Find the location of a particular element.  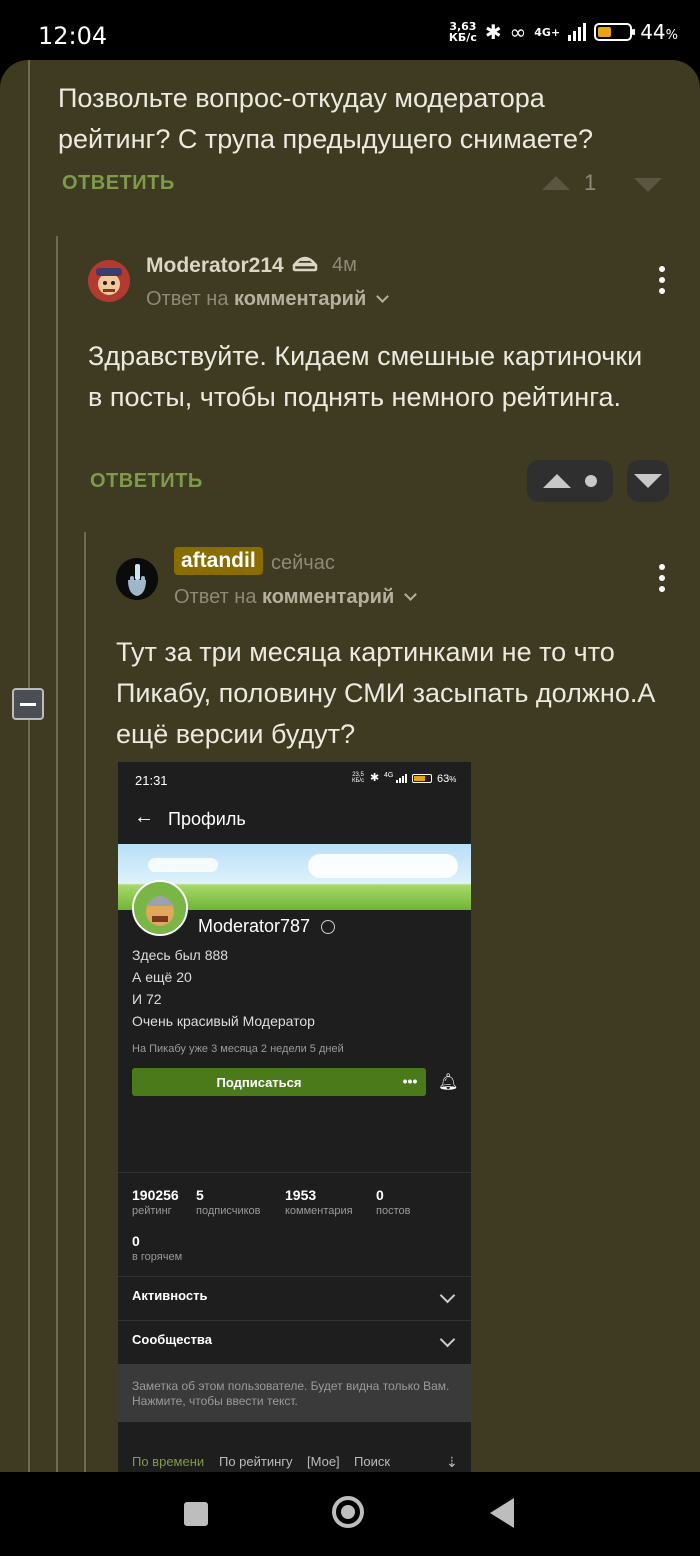

collapse-thread-button is located at coordinates (28, 704).